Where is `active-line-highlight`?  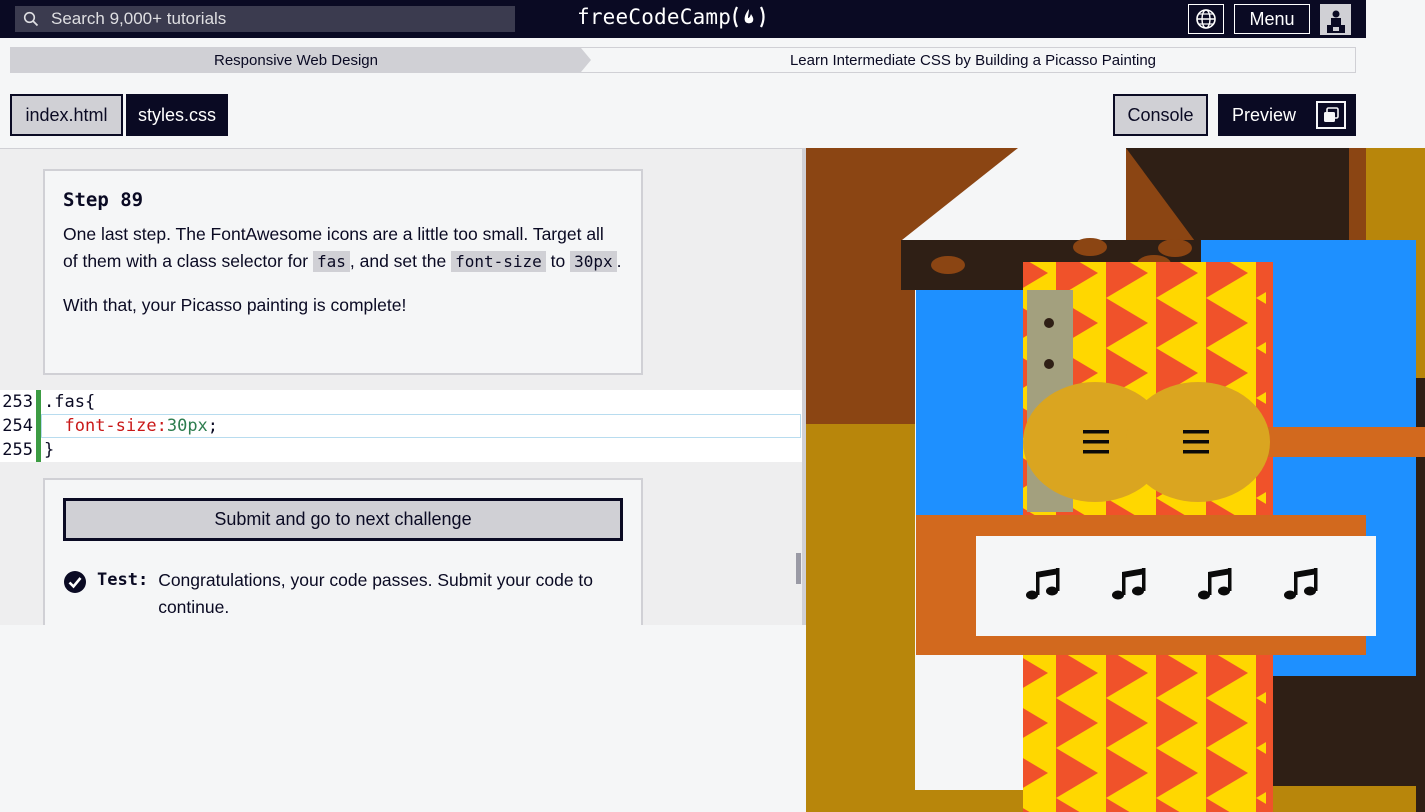
active-line-highlight is located at coordinates (421, 426).